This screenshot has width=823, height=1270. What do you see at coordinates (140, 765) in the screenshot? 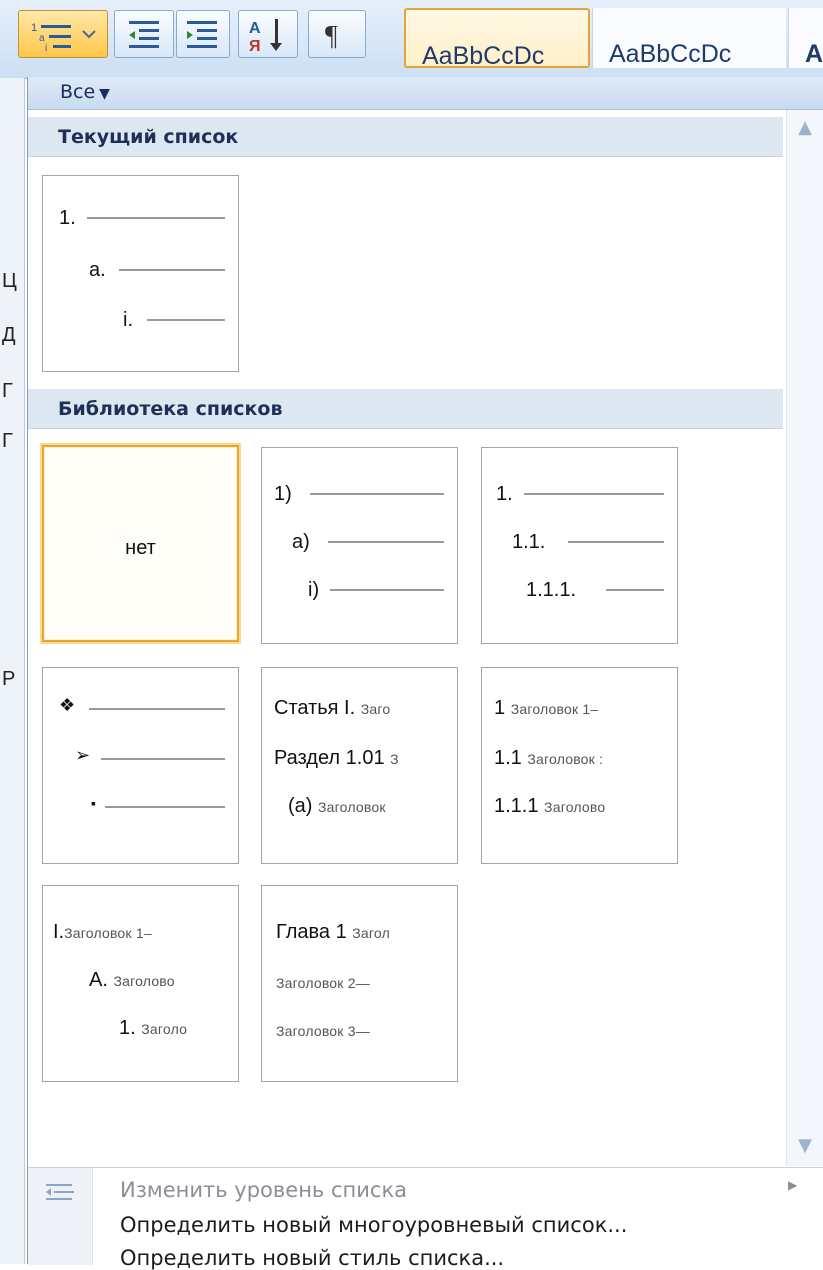
I see `list-style-bullets-tile: ❖ ➢ ▪` at bounding box center [140, 765].